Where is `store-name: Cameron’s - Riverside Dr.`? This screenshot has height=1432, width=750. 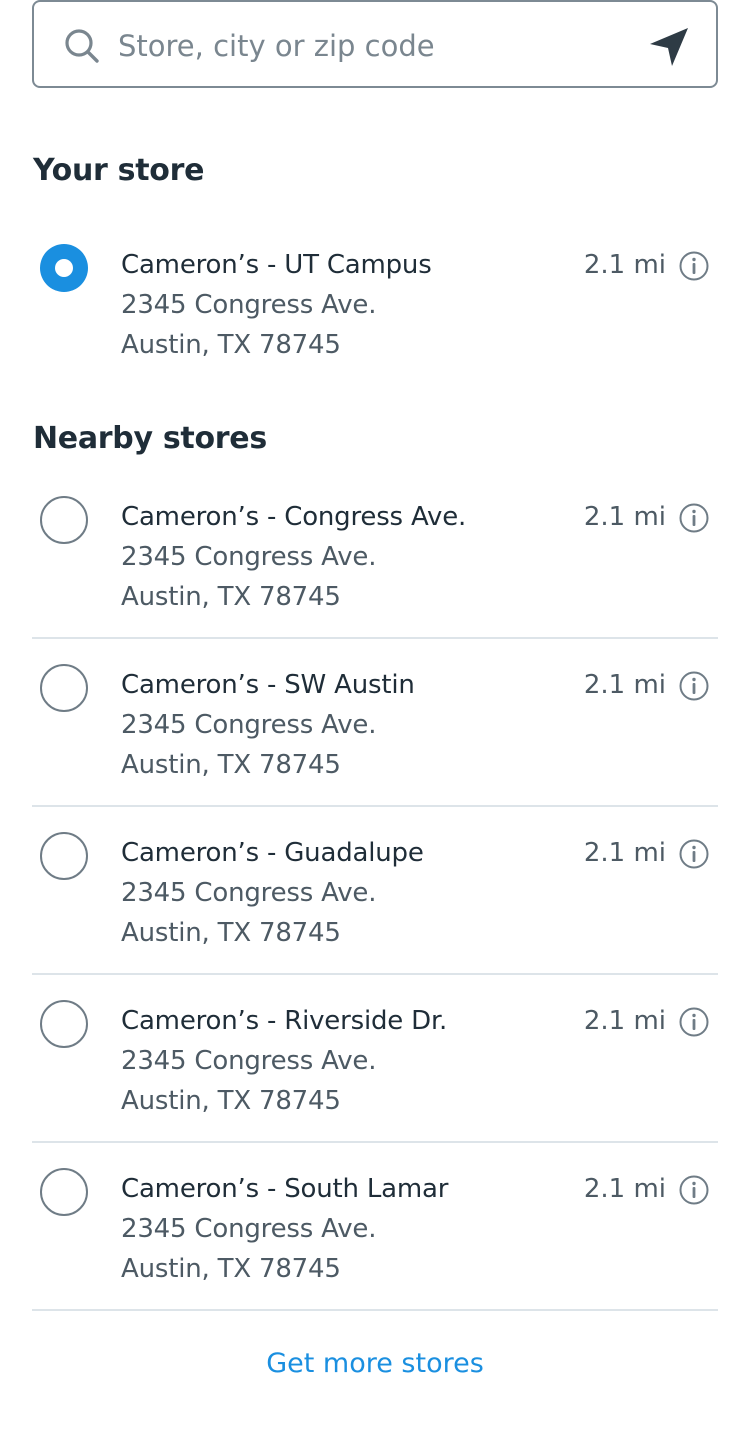
store-name: Cameron’s - Riverside Dr. is located at coordinates (284, 1021).